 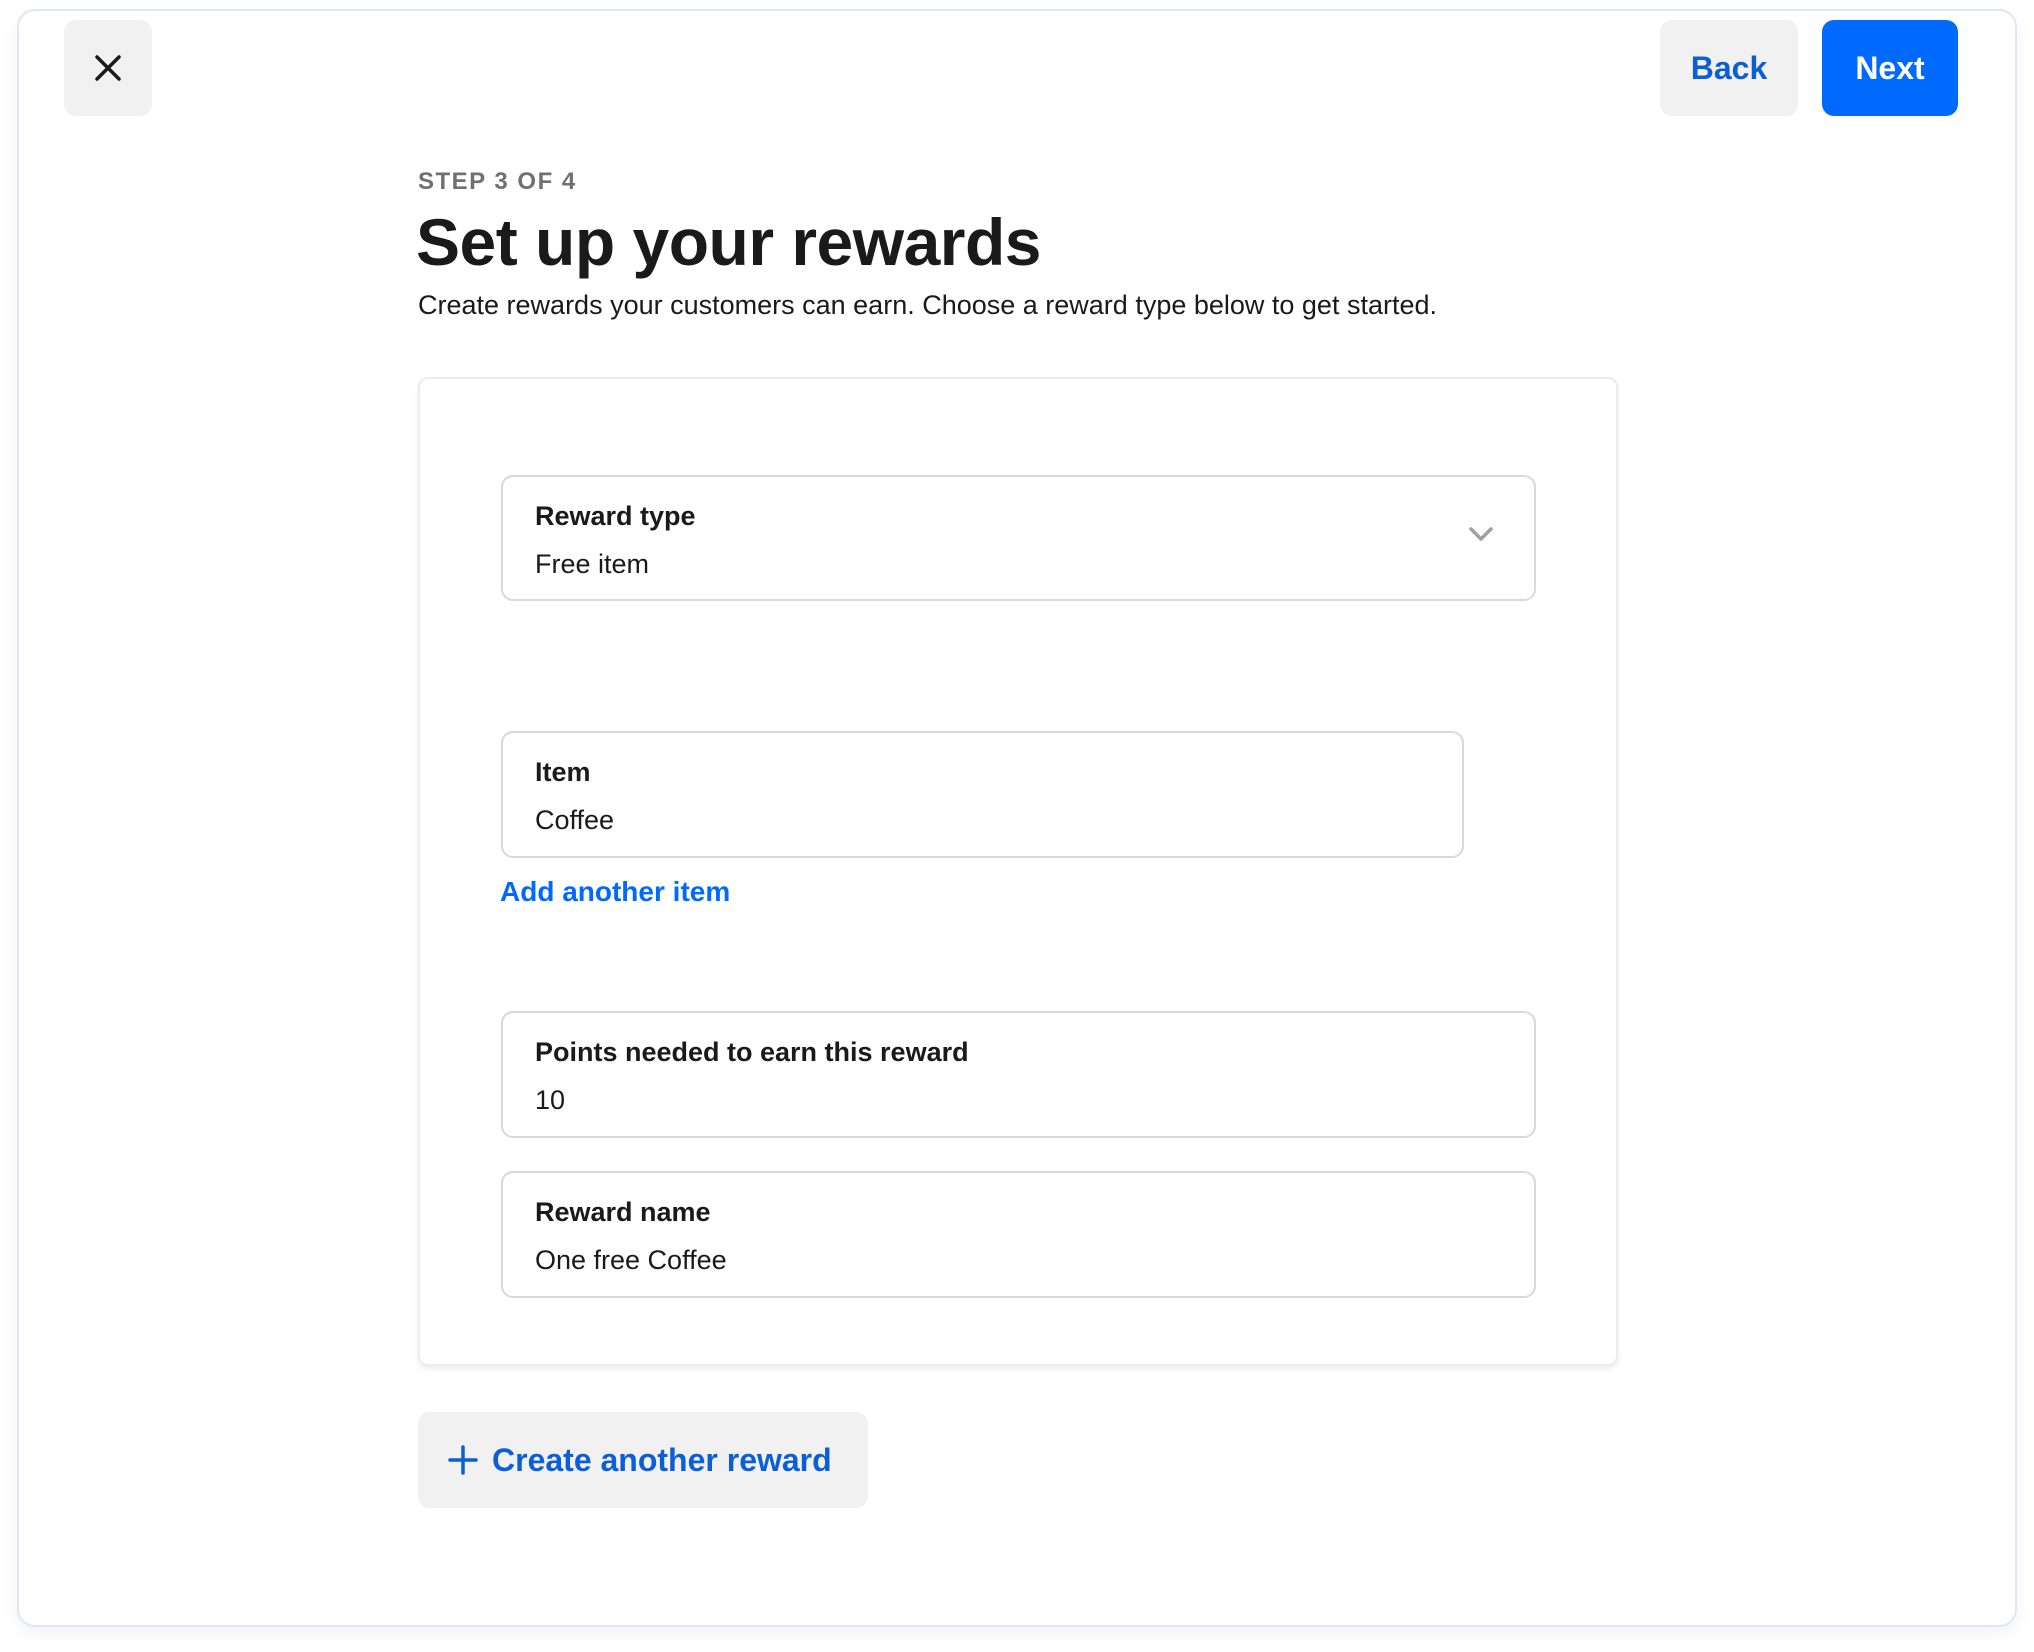 I want to click on create-another-reward-label: Create another reward, so click(x=662, y=1459).